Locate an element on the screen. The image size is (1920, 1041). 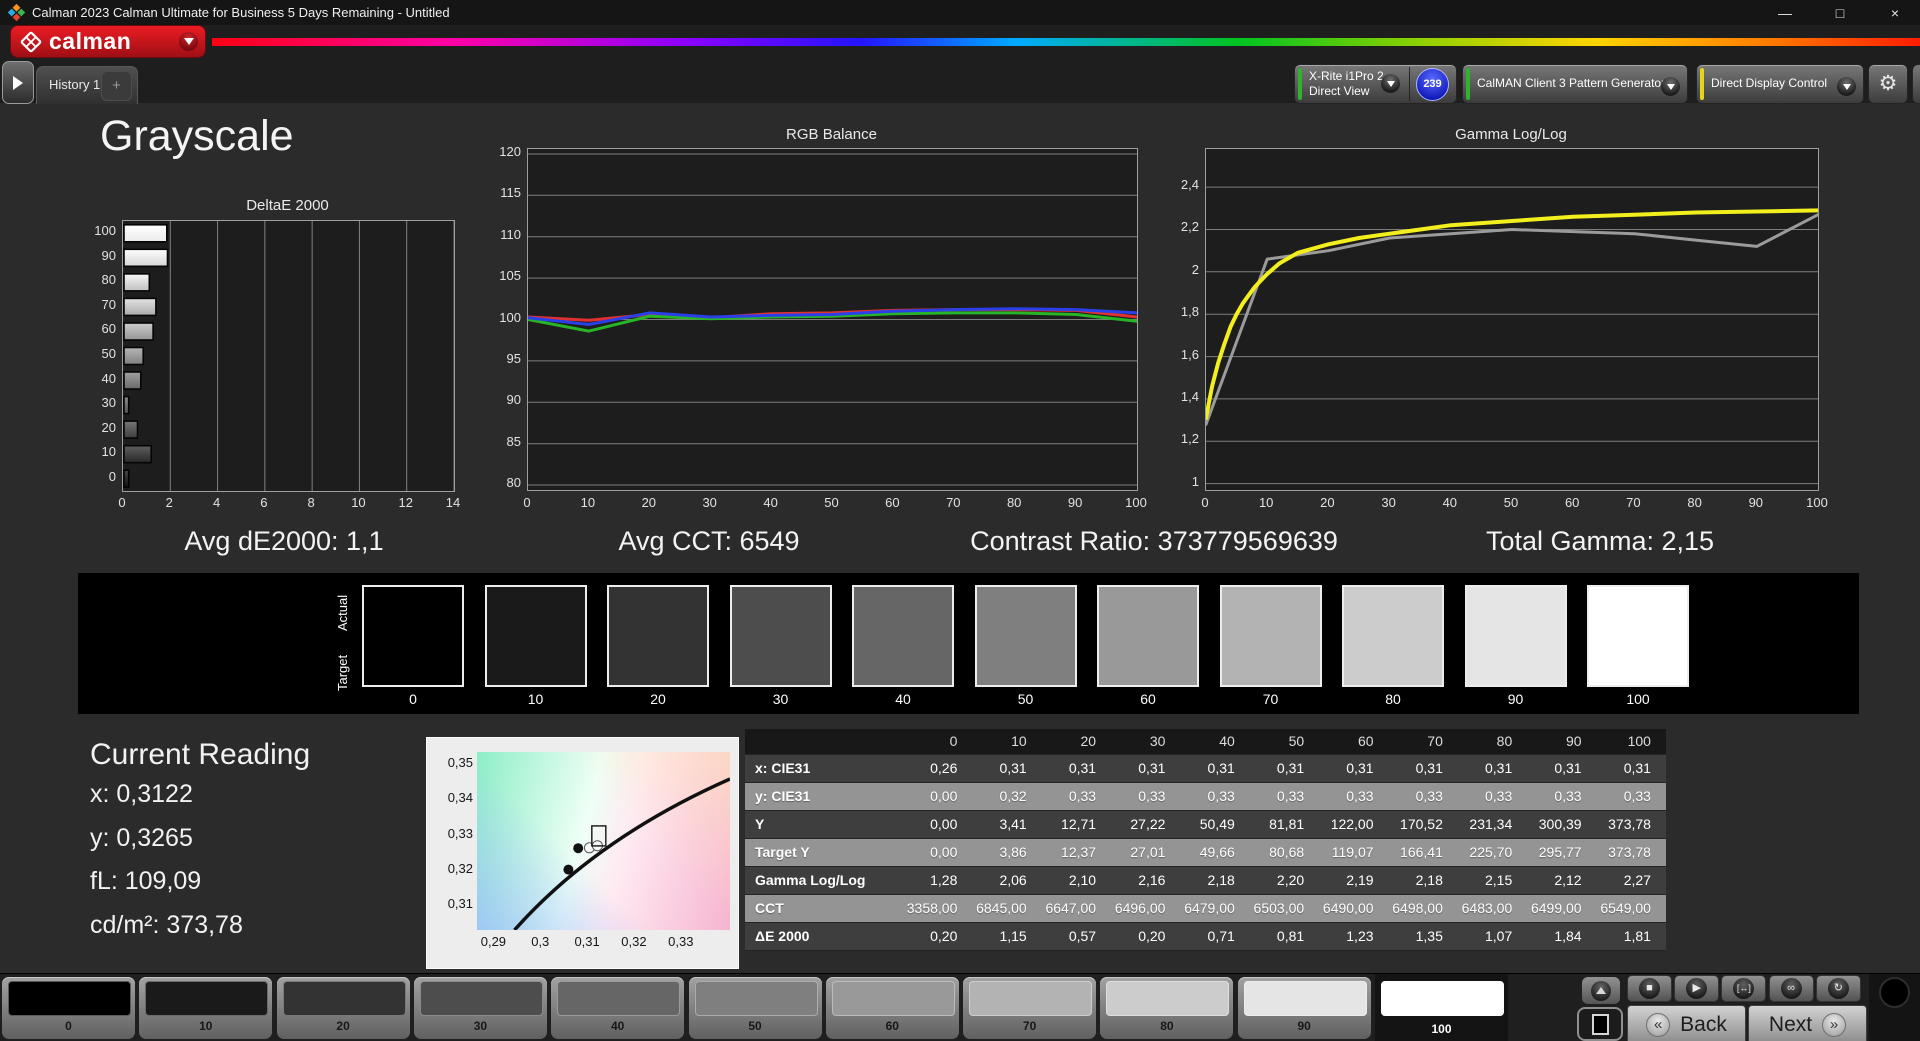
stat-avg-de2000: Avg dE2000: 1,1 is located at coordinates (284, 541).